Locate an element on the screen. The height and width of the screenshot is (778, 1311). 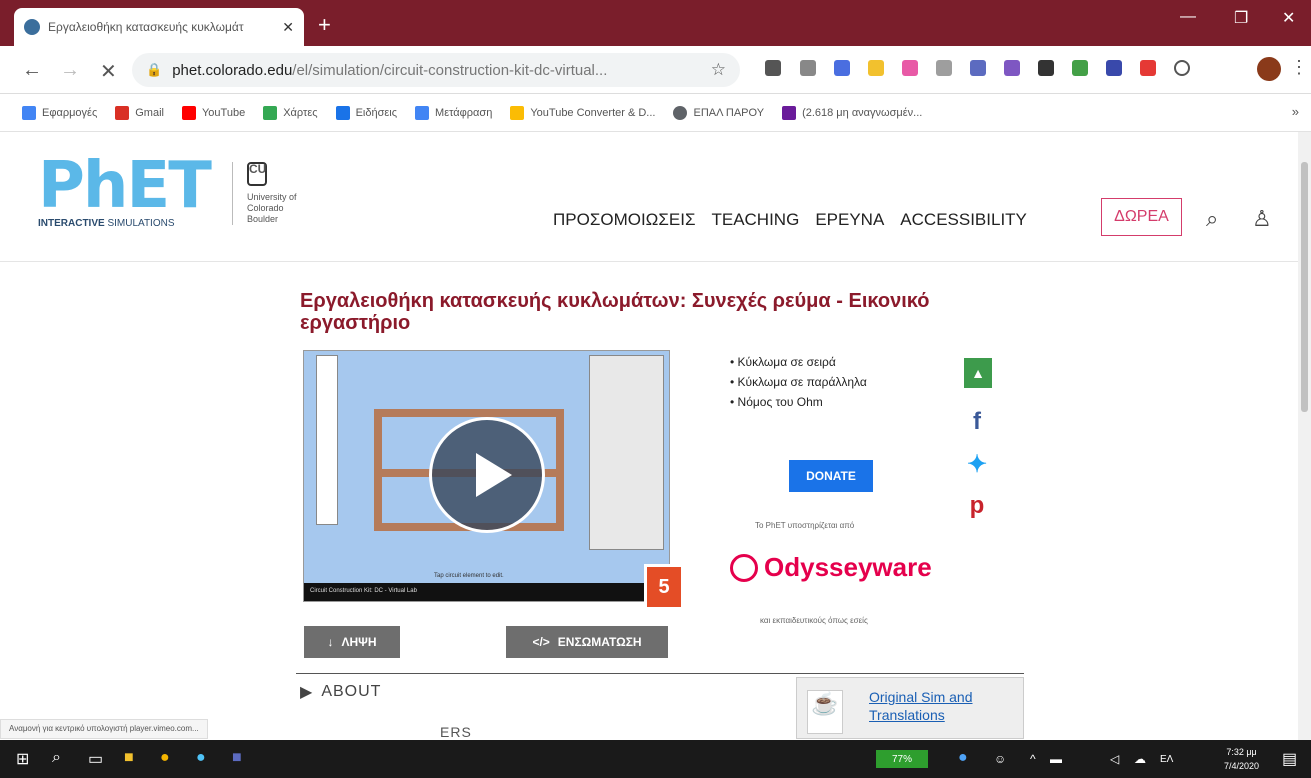
embed-button: </> ΕΝΣΩΜΑΤΩΣΗ is located at coordinates (587, 642).